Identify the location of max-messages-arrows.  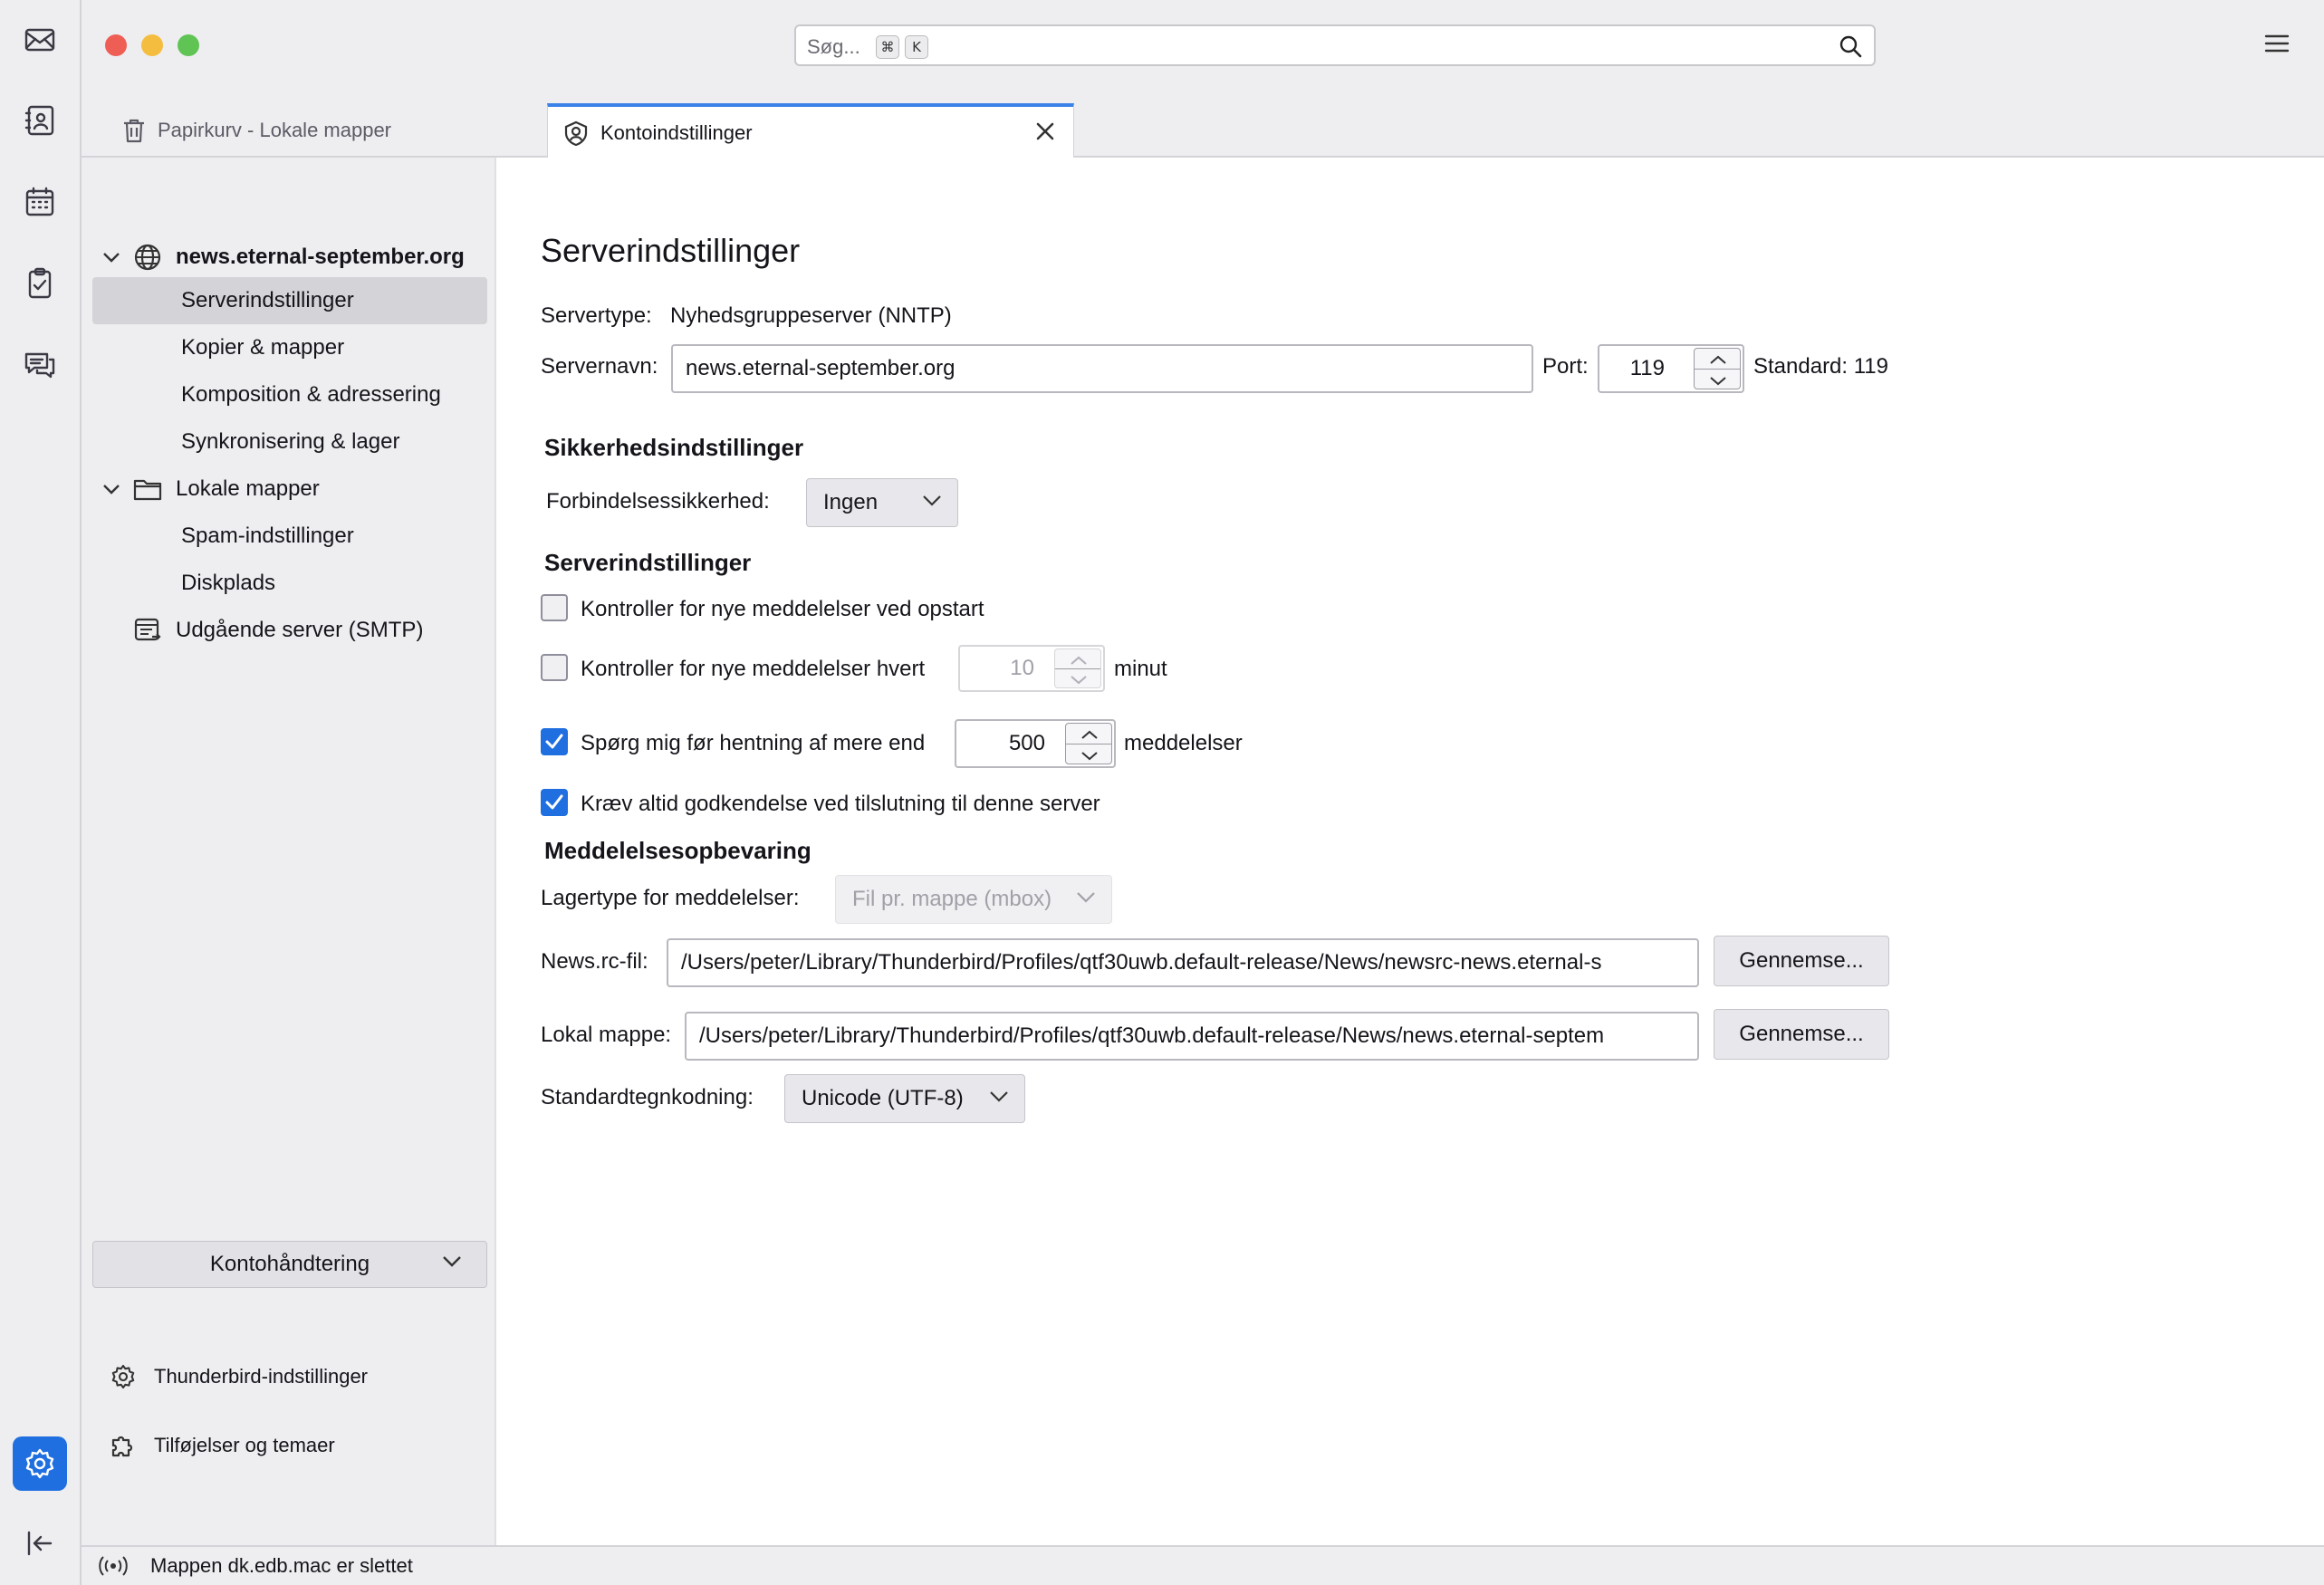
(1088, 743).